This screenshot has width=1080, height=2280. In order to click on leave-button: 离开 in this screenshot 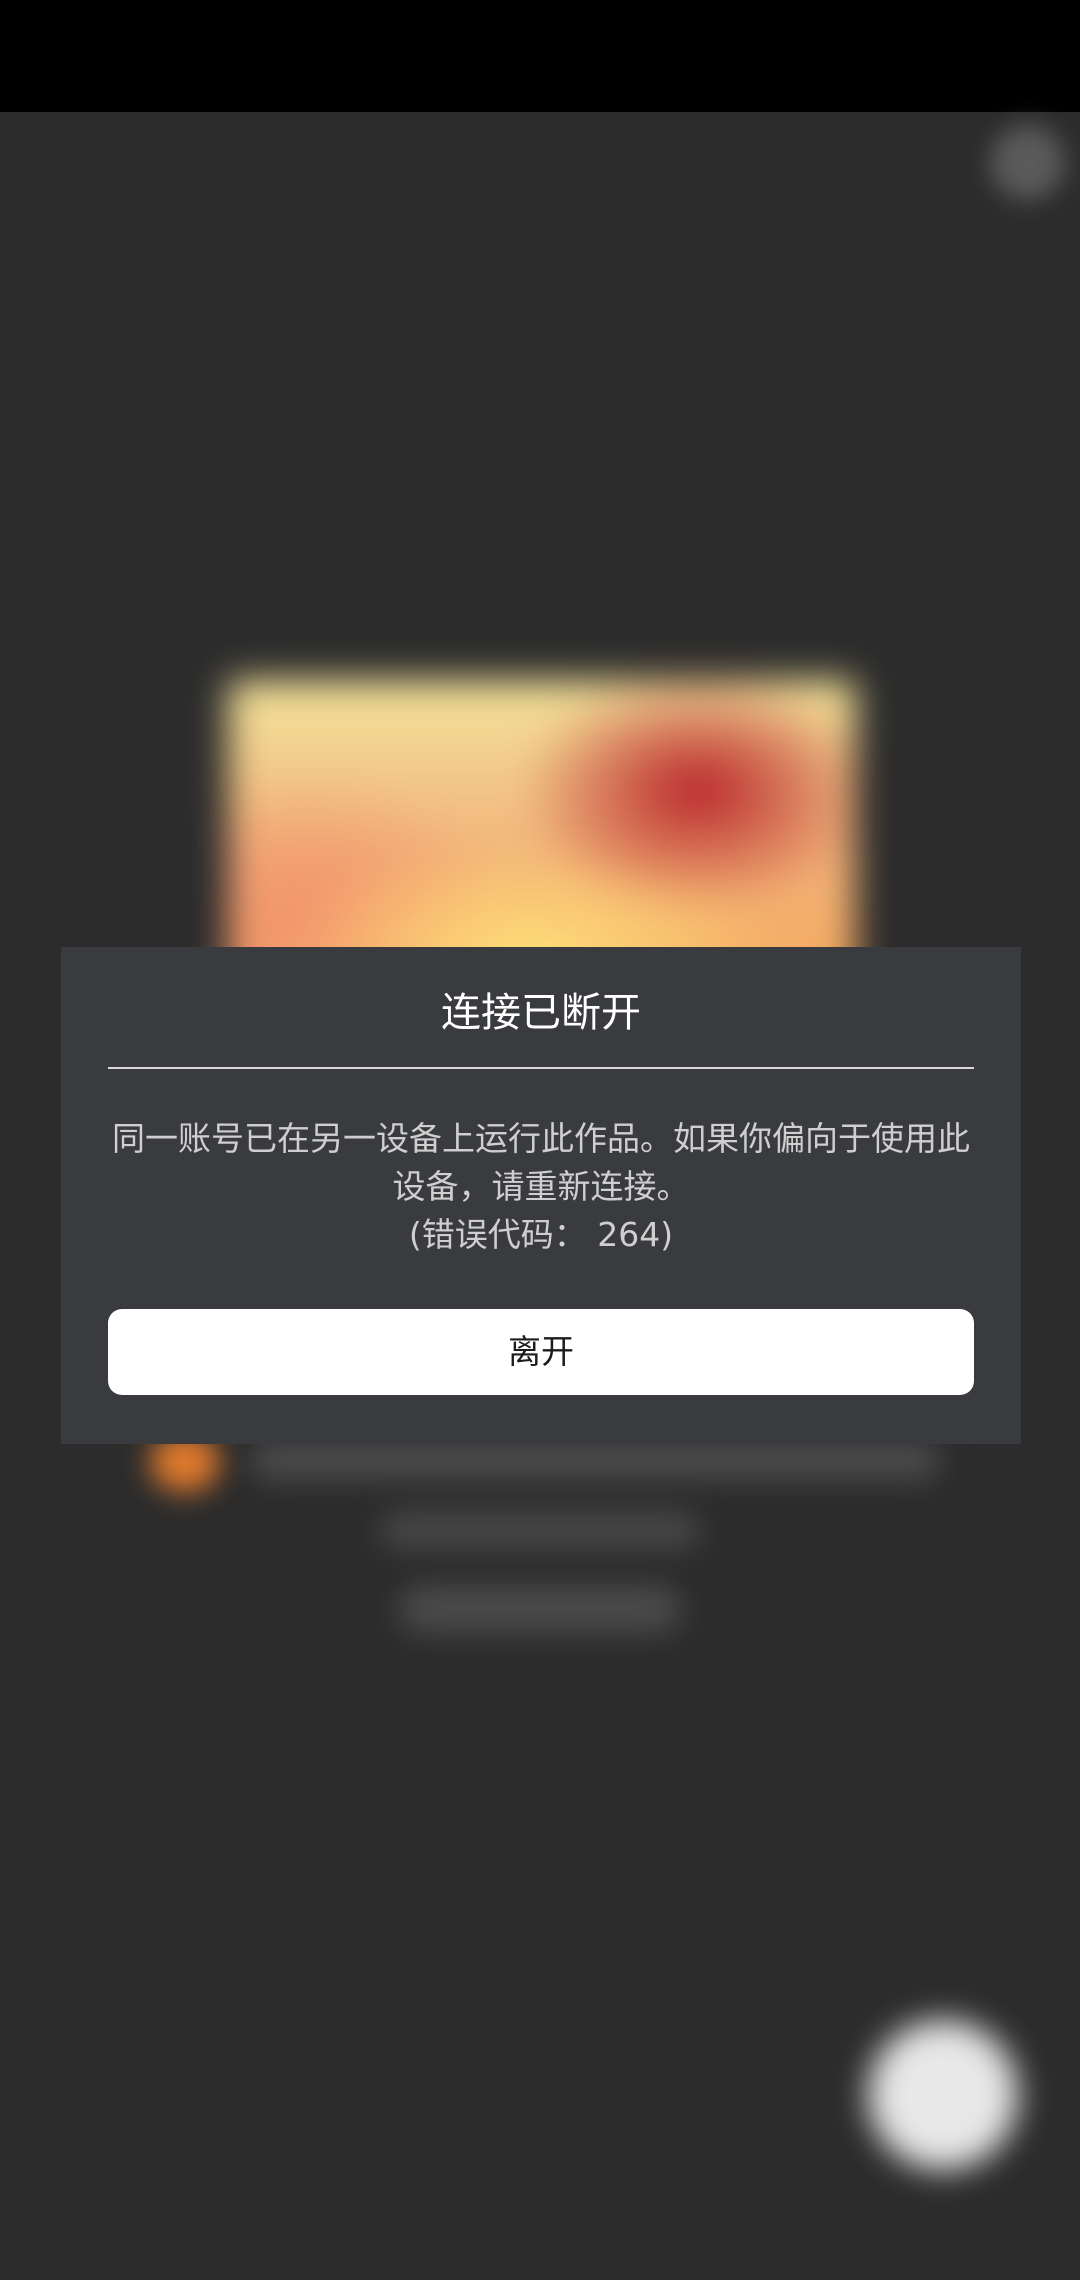, I will do `click(541, 1352)`.